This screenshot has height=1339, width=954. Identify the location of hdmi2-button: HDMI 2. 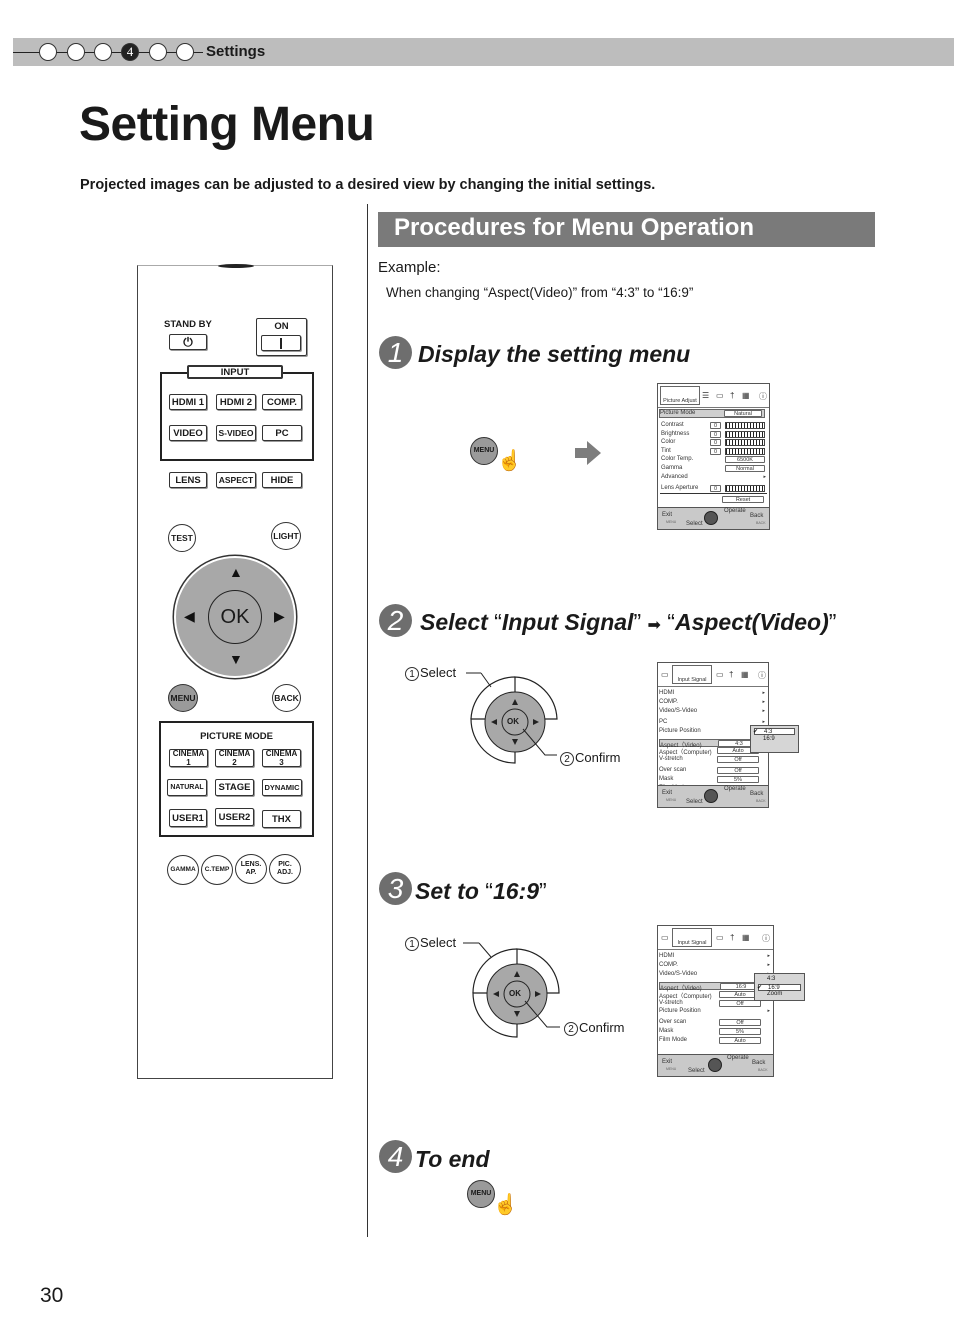
(236, 402).